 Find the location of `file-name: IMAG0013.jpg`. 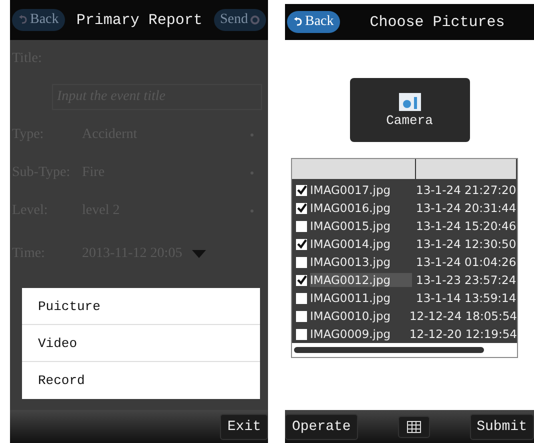

file-name: IMAG0013.jpg is located at coordinates (351, 262).